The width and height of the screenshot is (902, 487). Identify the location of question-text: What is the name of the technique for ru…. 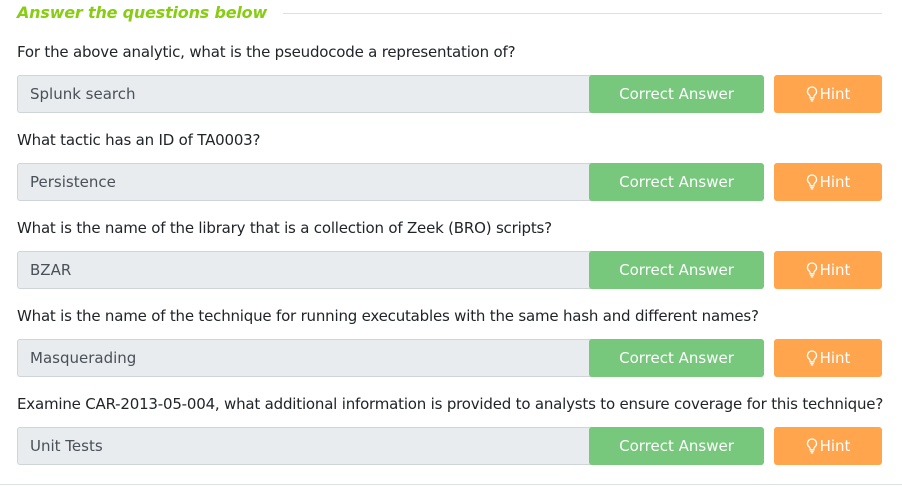
(388, 316).